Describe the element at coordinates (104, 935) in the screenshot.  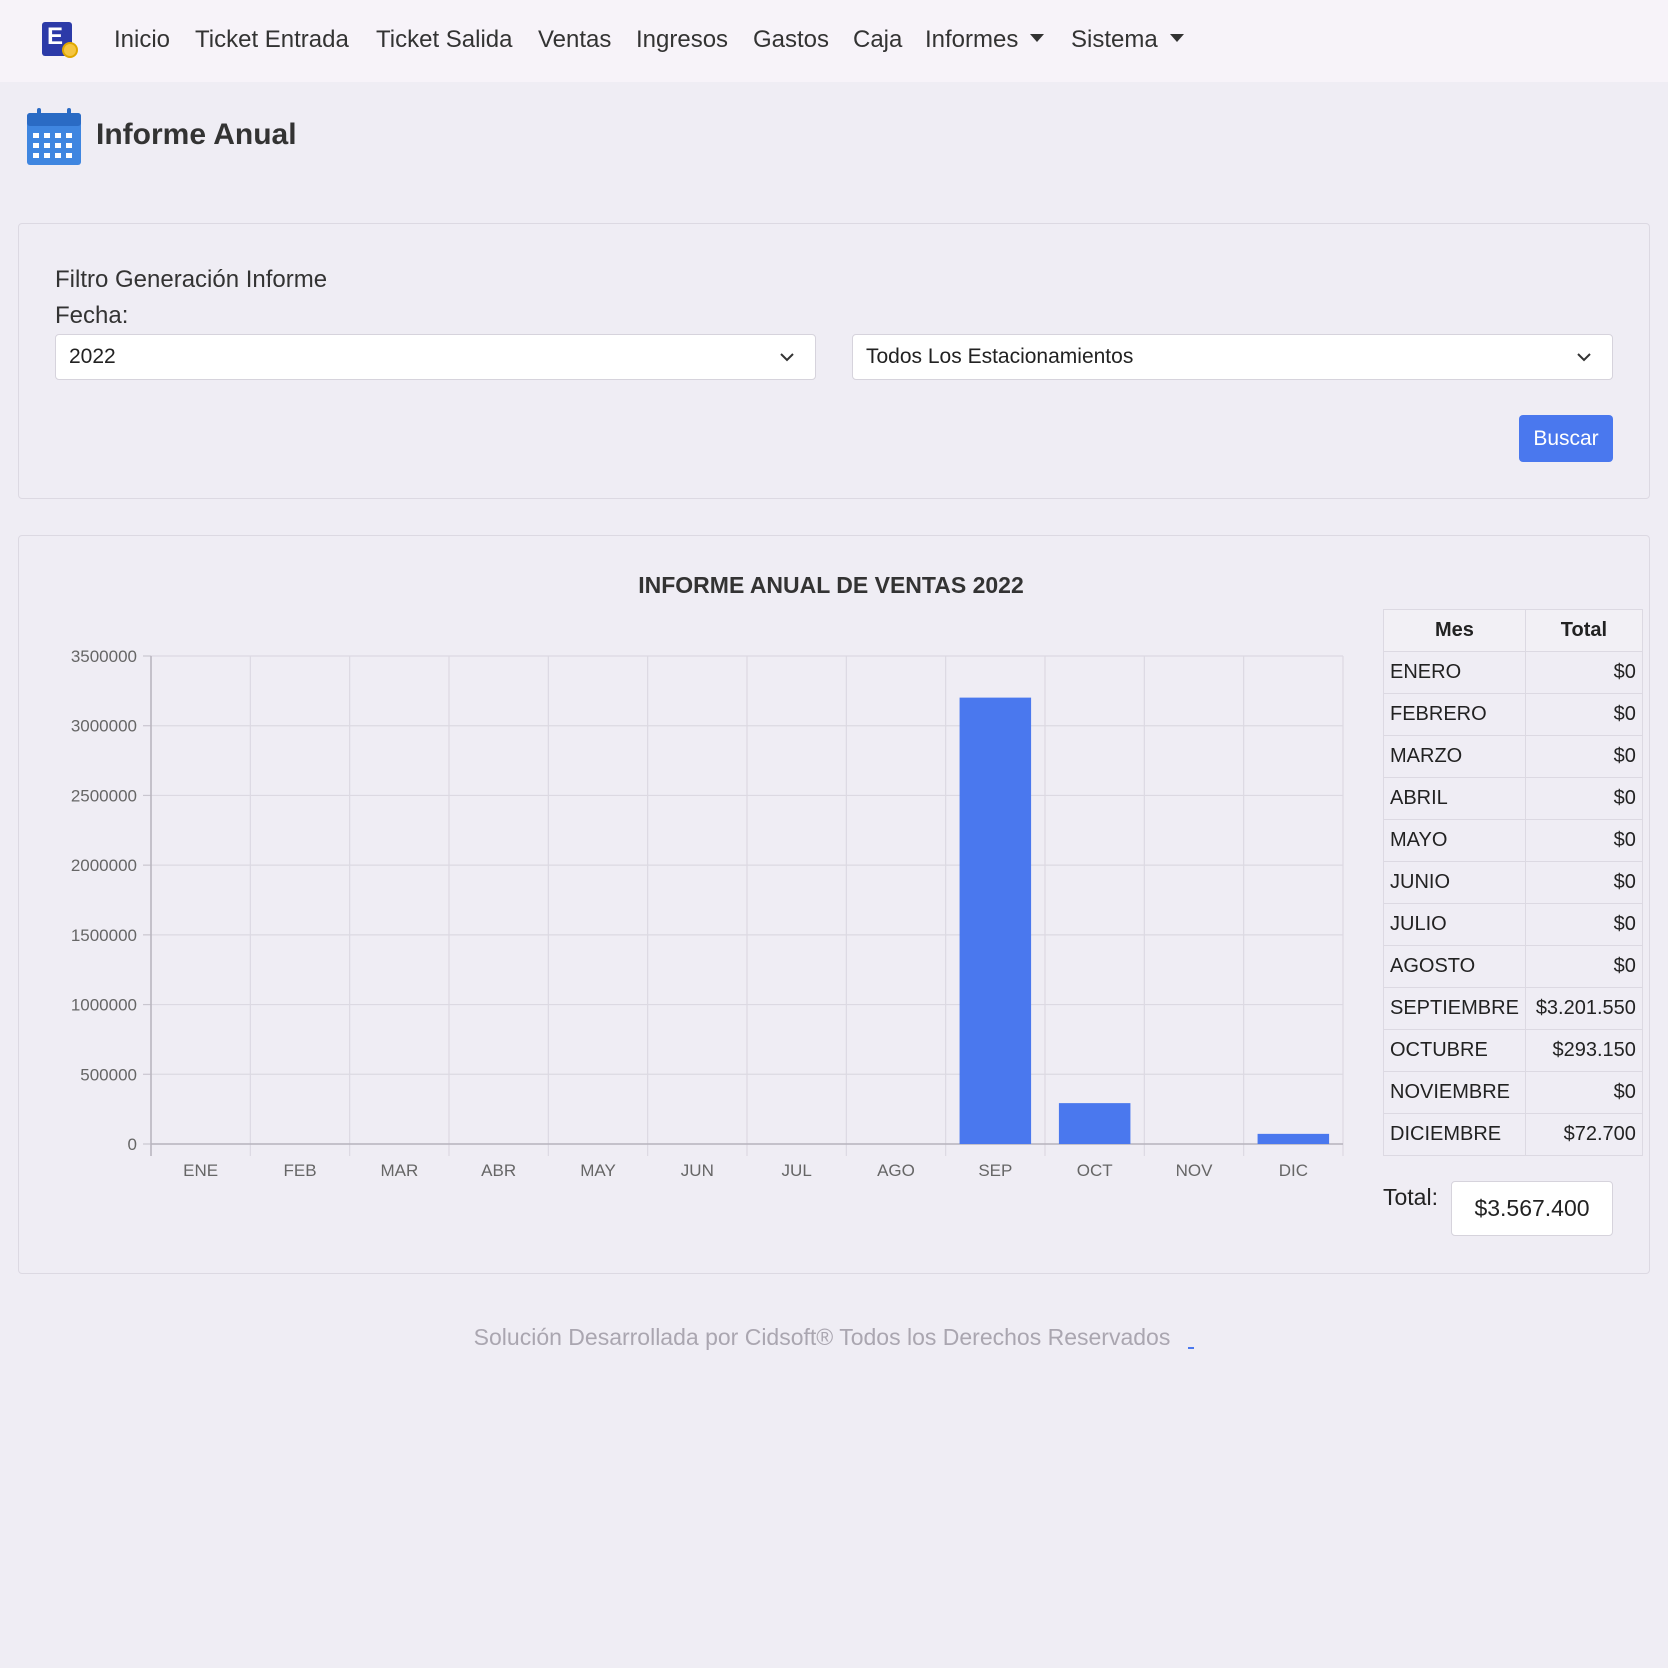
I see `y-tick-label: 1500000` at that location.